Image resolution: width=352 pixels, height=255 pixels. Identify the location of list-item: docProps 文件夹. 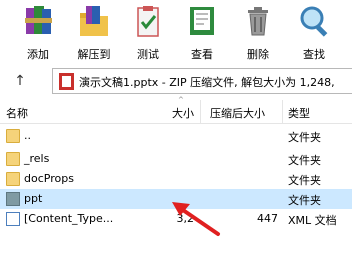
(176, 179).